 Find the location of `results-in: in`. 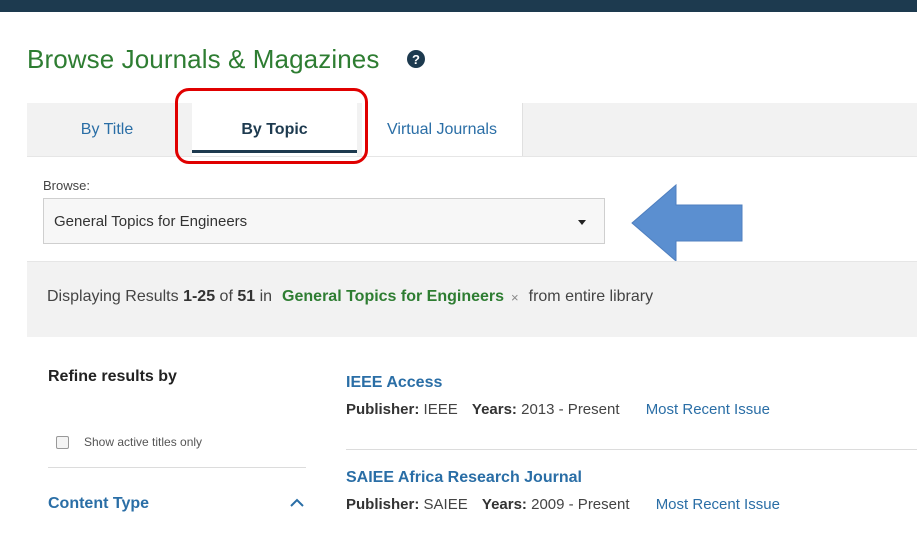

results-in: in is located at coordinates (266, 296).